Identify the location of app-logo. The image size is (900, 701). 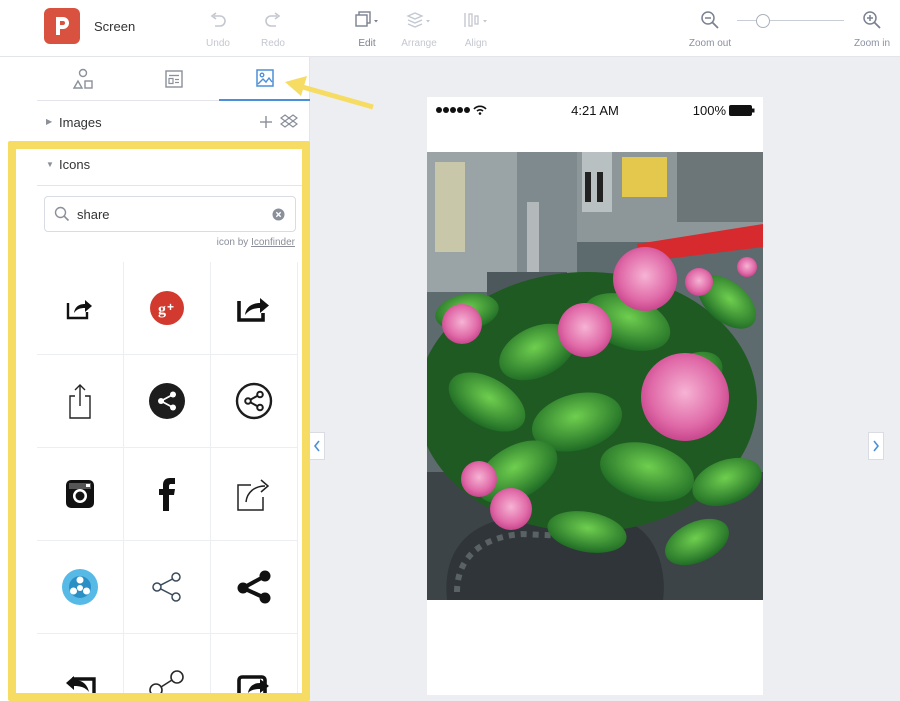
(62, 26).